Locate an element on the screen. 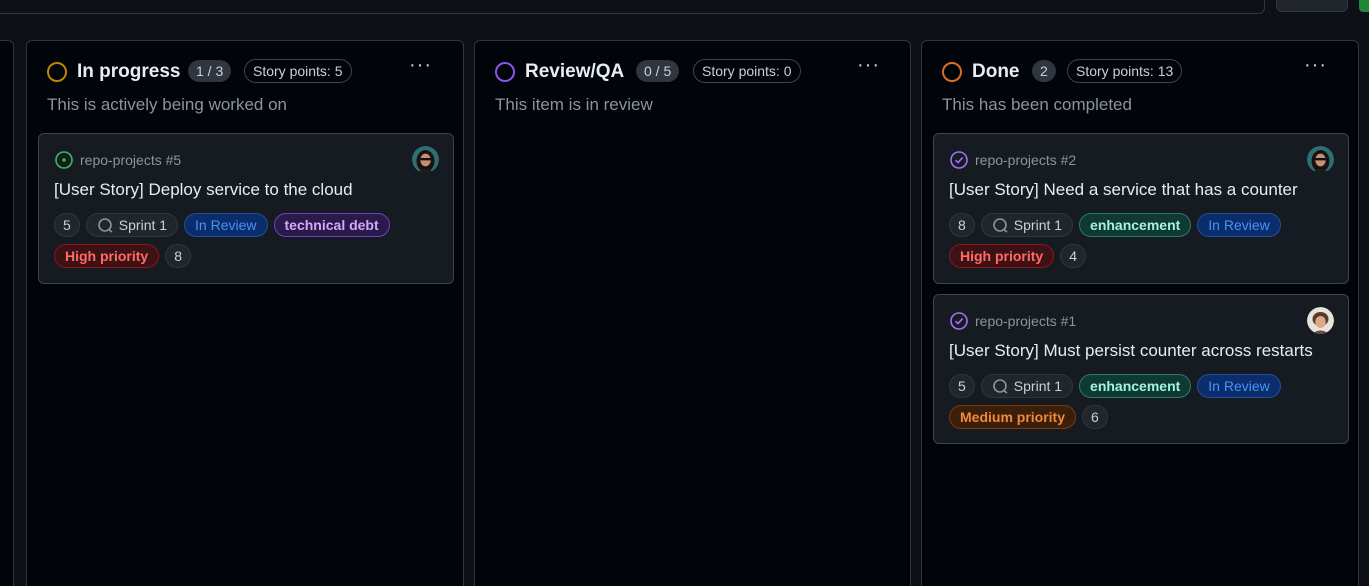 The image size is (1369, 586). item-count-badge: 0 / 5 is located at coordinates (658, 71).